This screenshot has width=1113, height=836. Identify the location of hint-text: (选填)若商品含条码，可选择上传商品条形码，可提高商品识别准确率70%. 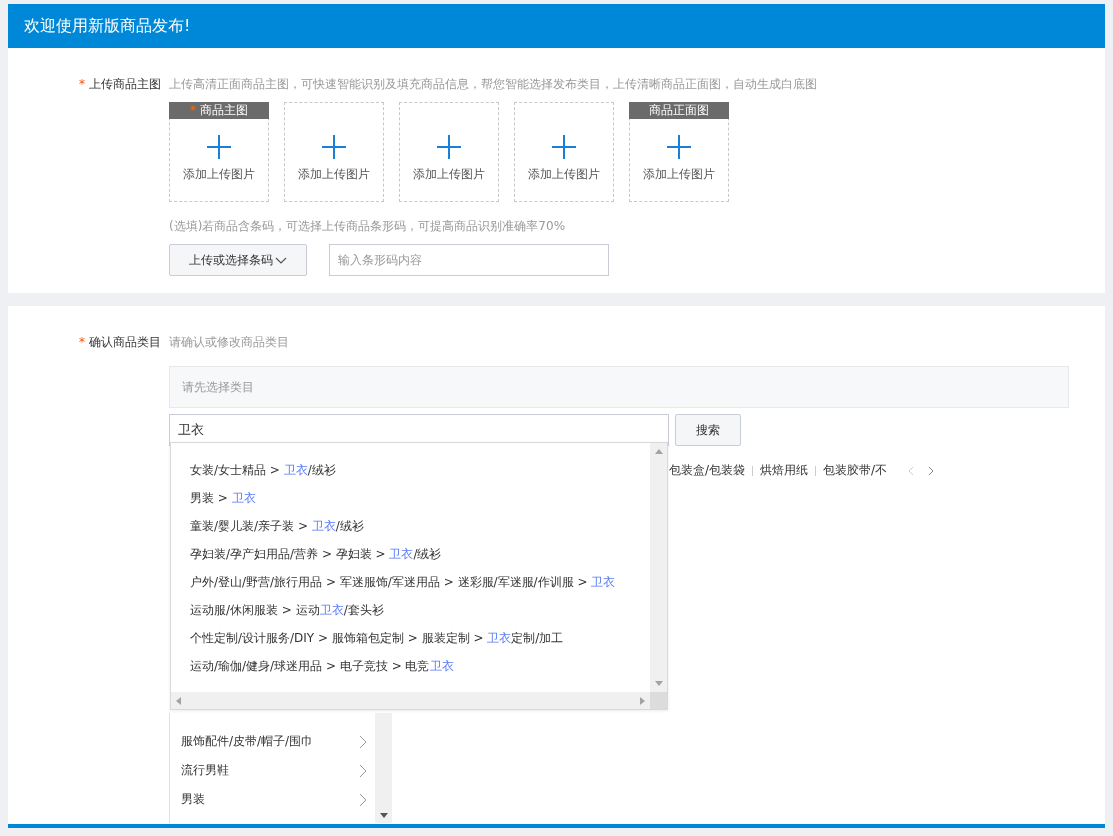
(368, 226).